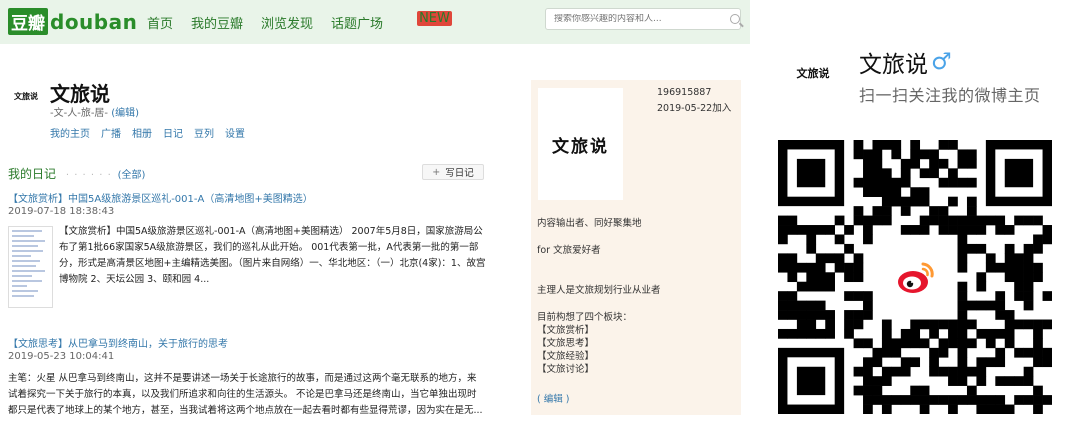 This screenshot has width=1080, height=427. Describe the element at coordinates (61, 356) in the screenshot. I see `diary-entry-date-2: 2019-05-23 10:04:41` at that location.